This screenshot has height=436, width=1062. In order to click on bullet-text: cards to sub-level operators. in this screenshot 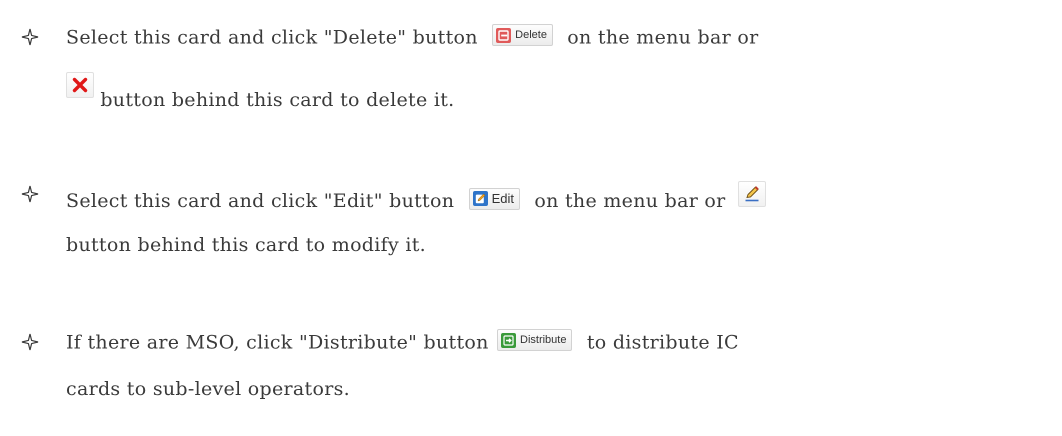, I will do `click(208, 389)`.